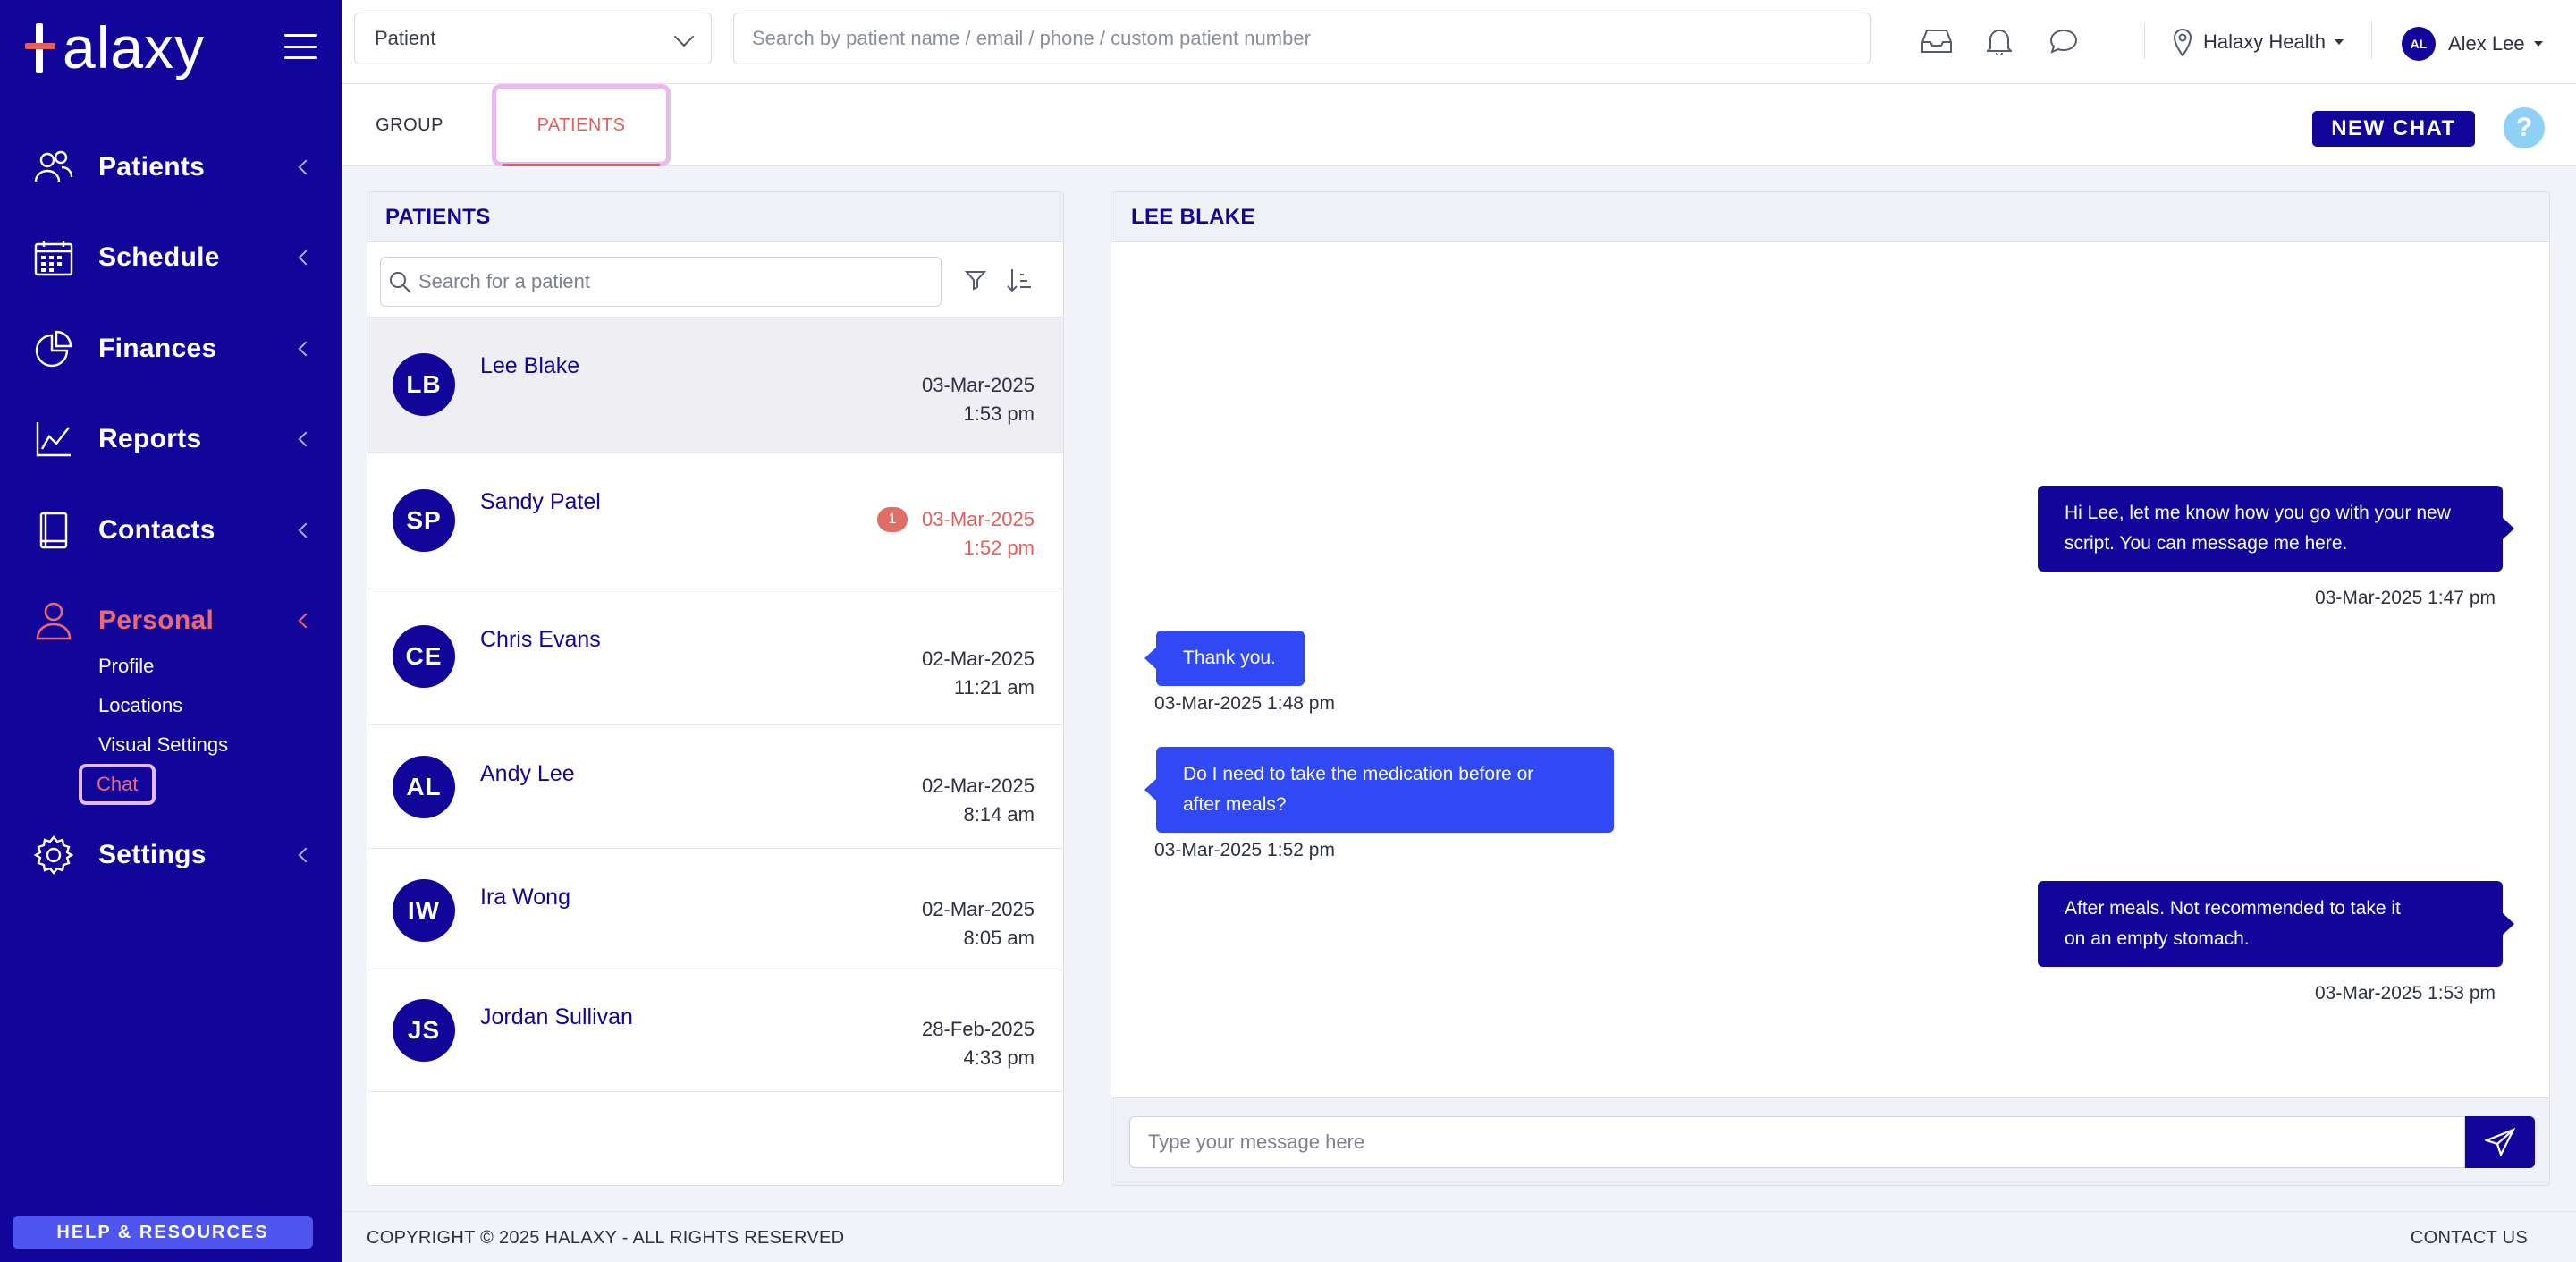 The width and height of the screenshot is (2576, 1262). What do you see at coordinates (978, 924) in the screenshot?
I see `last-message-time: 02-Mar-2025 8:05 am` at bounding box center [978, 924].